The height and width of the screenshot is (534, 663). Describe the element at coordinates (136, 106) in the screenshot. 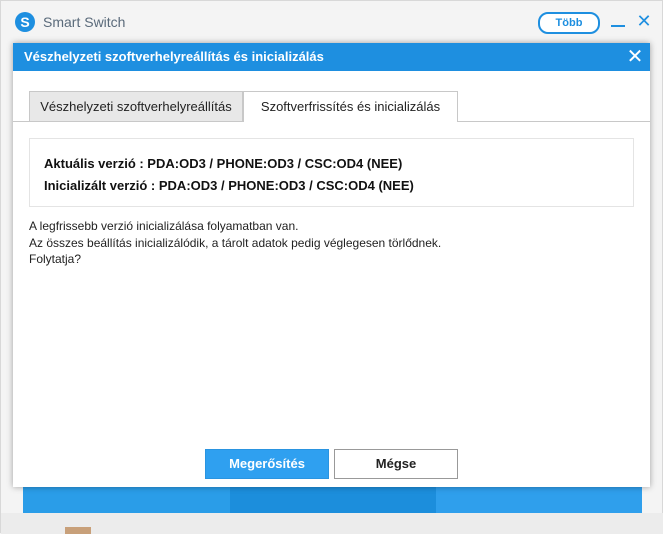

I see `tab-emergency-recovery: Vészhelyzeti szoftverhelyreállítás` at that location.